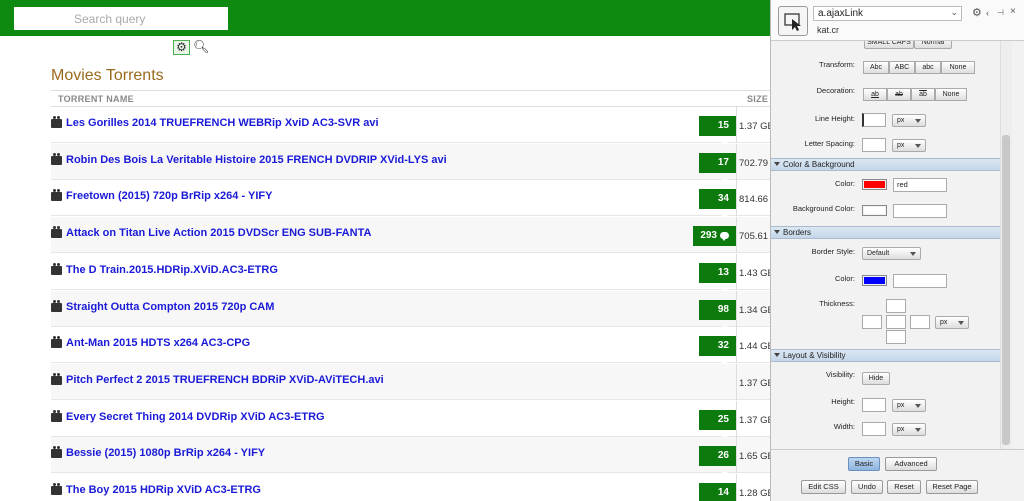  I want to click on thickness-bottom-input, so click(896, 337).